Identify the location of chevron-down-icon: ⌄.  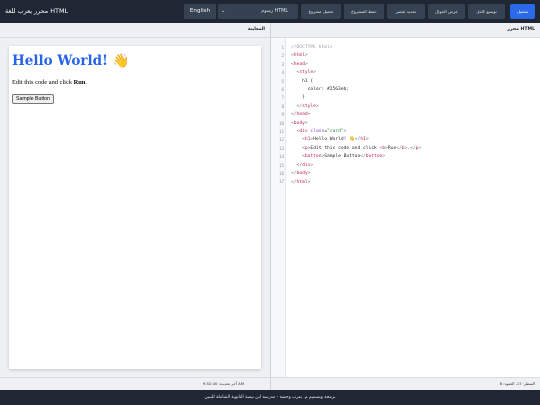
(223, 11).